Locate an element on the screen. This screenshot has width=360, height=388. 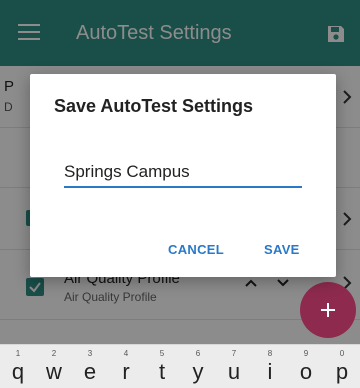
add-fab-button is located at coordinates (328, 310).